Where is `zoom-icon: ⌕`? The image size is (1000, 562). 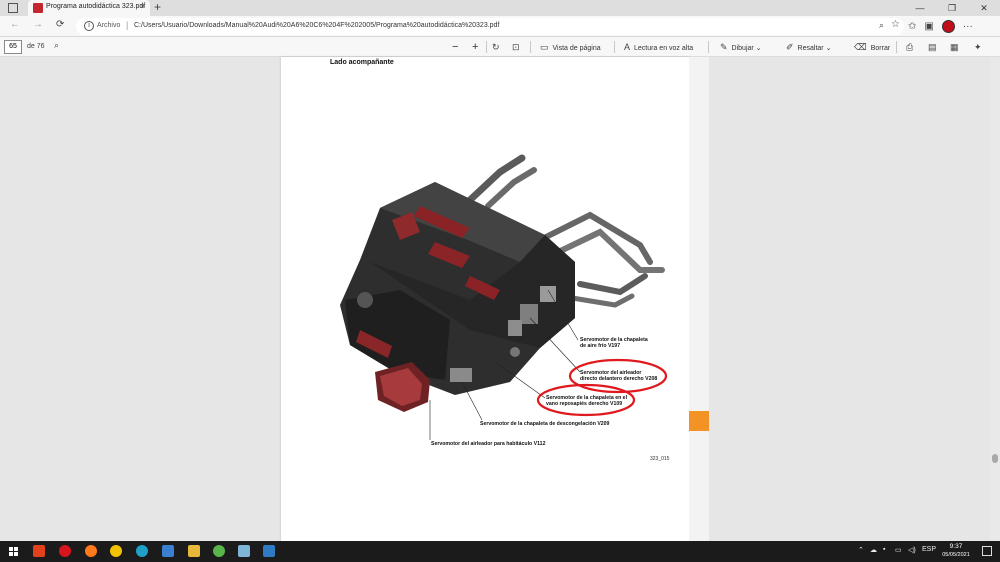 zoom-icon: ⌕ is located at coordinates (881, 25).